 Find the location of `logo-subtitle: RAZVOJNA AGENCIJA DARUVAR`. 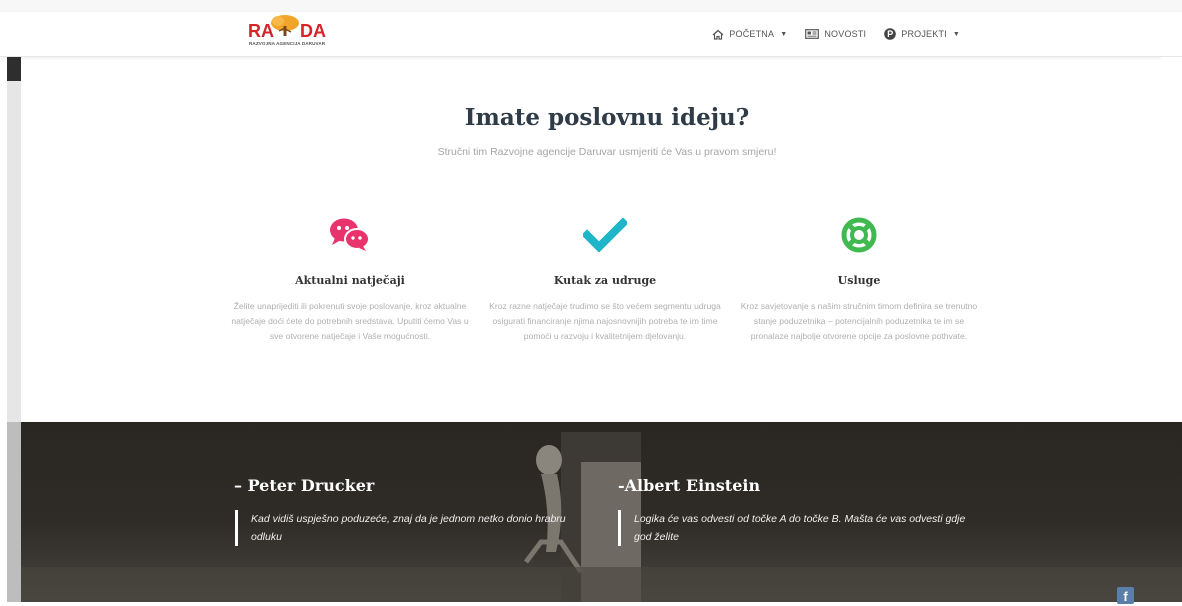

logo-subtitle: RAZVOJNA AGENCIJA DARUVAR is located at coordinates (287, 43).